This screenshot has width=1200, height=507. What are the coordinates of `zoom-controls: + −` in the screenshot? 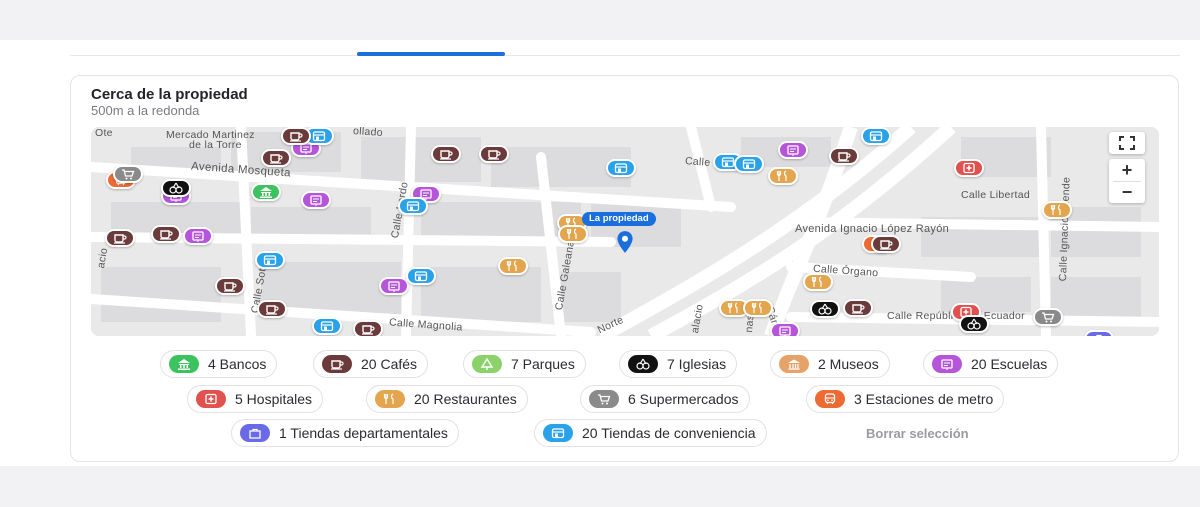 It's located at (1127, 181).